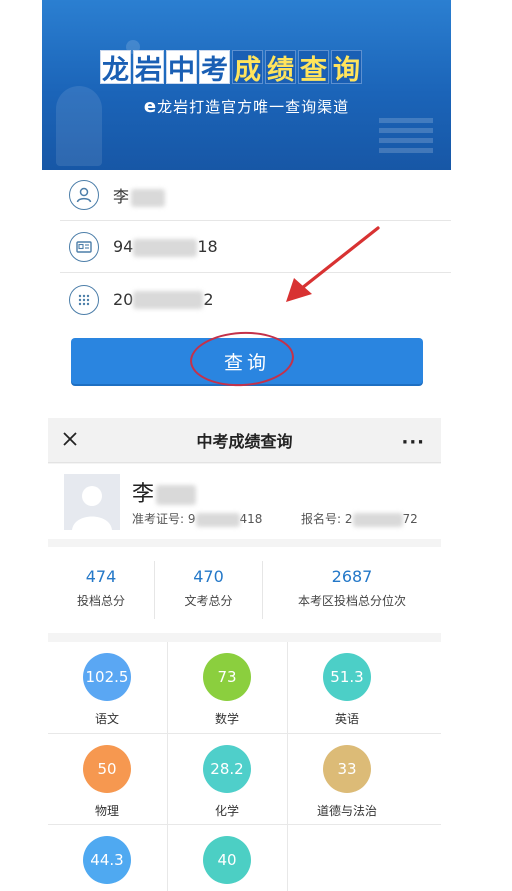 This screenshot has width=512, height=891. Describe the element at coordinates (208, 601) in the screenshot. I see `stat-label: 文考总分` at that location.